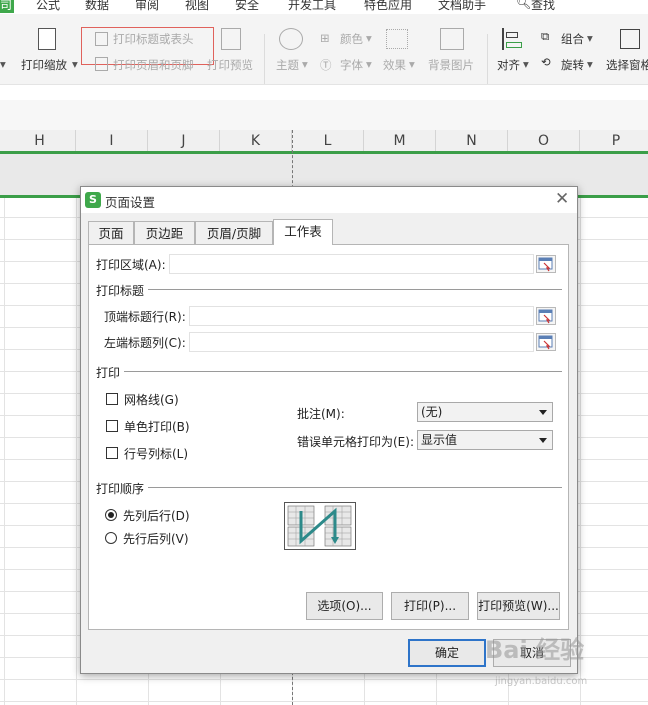 This screenshot has height=705, width=648. What do you see at coordinates (562, 199) in the screenshot?
I see `close-icon: ✕` at bounding box center [562, 199].